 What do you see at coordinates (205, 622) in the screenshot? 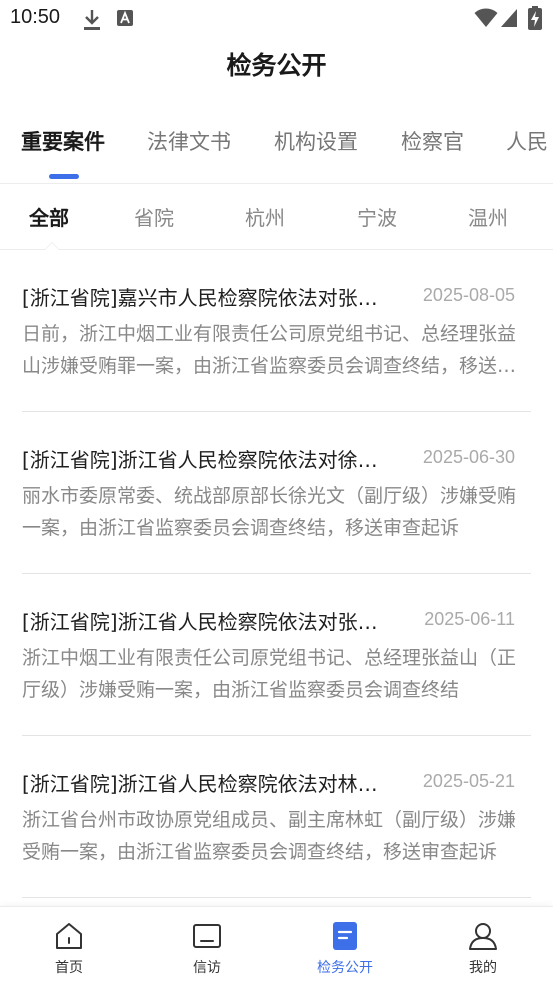
I see `case-title: [浙江省院]浙江省人民检察院依法对张益山决定逮捕` at bounding box center [205, 622].